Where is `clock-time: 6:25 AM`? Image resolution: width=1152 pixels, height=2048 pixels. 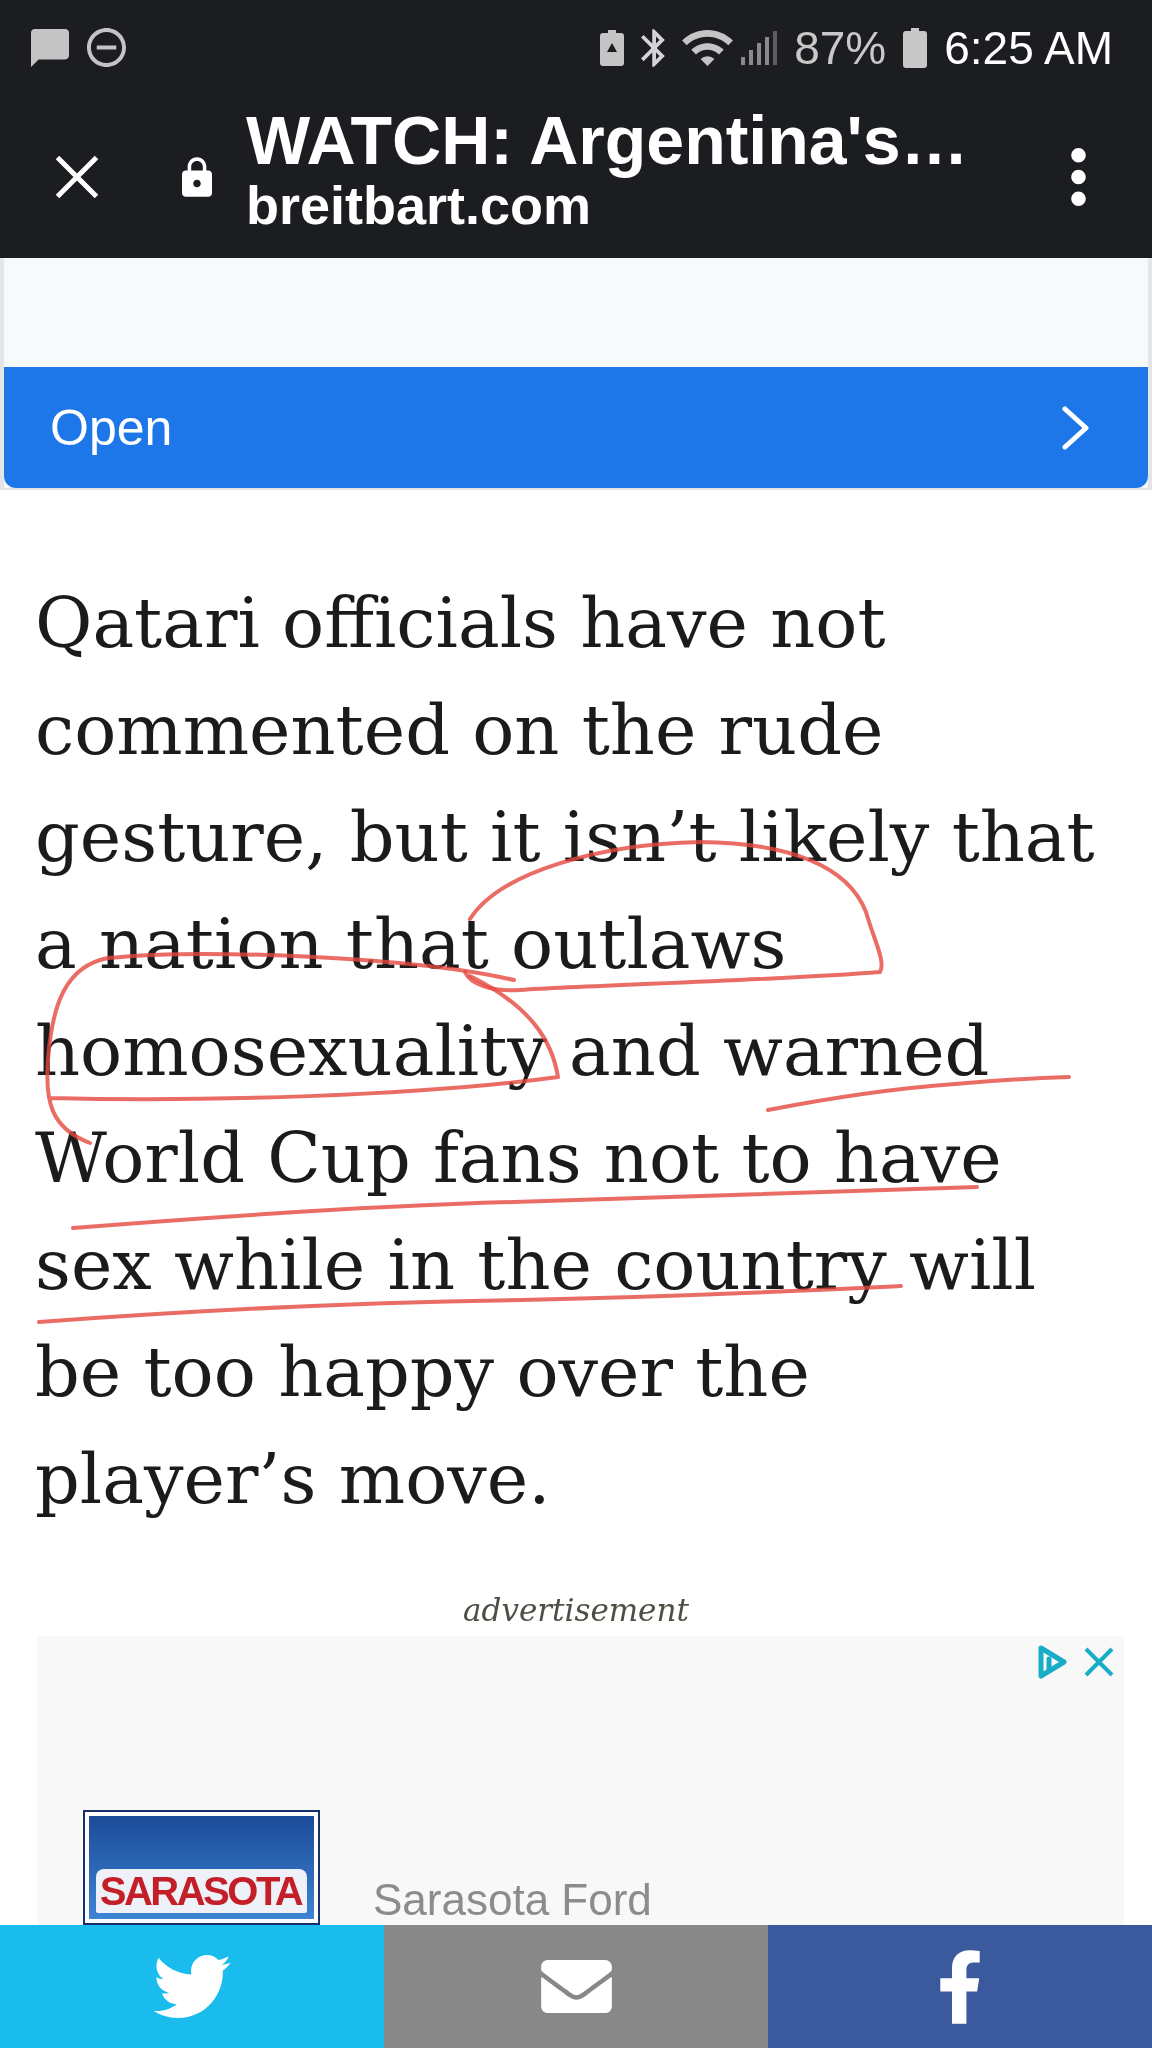
clock-time: 6:25 AM is located at coordinates (1028, 47).